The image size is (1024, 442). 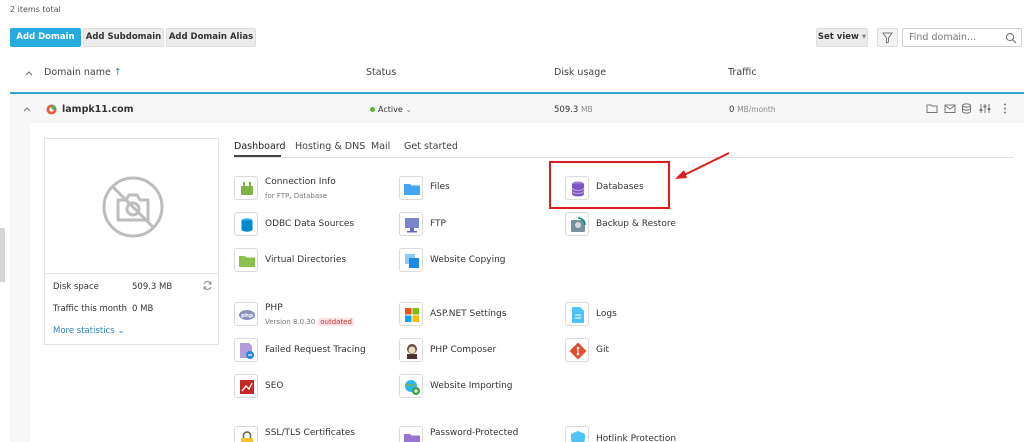 I want to click on refresh-icon, so click(x=207, y=285).